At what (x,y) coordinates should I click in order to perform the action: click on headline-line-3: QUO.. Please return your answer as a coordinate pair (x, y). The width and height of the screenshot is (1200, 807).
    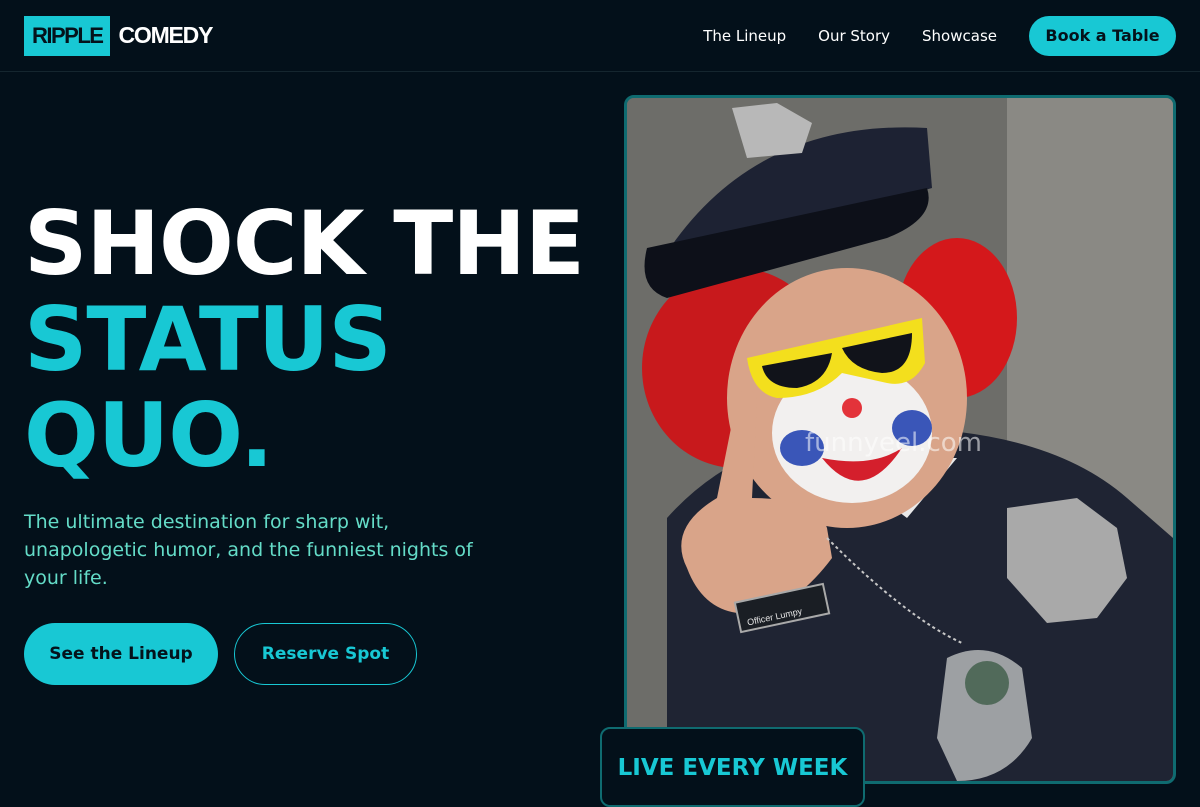
    Looking at the image, I should click on (149, 435).